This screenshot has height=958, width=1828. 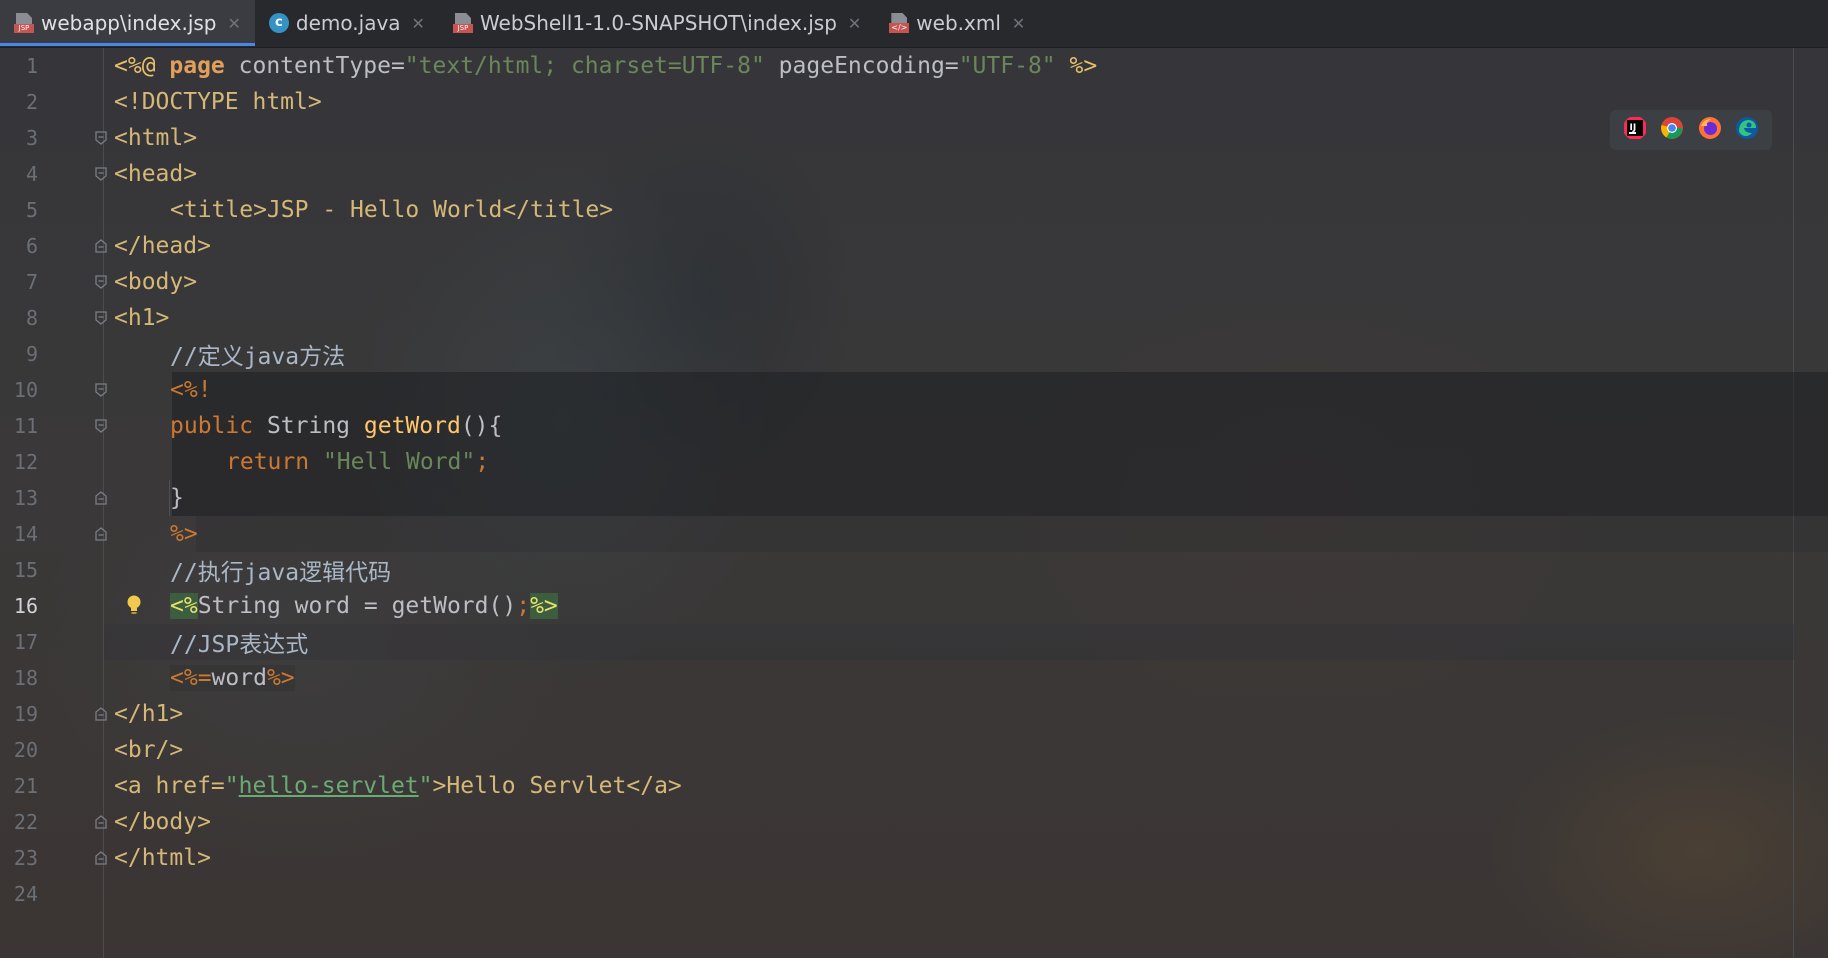 I want to click on intellij-icon: IJ, so click(x=1635, y=130).